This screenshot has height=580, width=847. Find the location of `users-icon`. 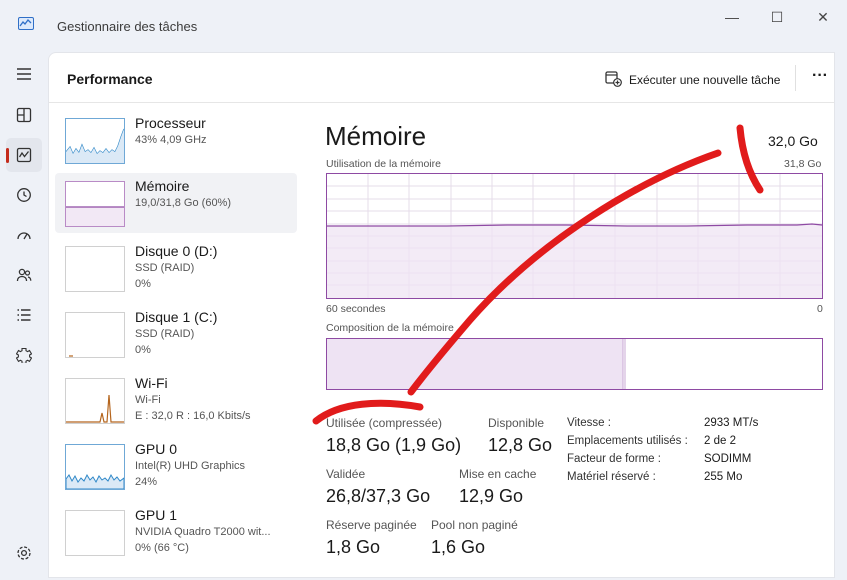

users-icon is located at coordinates (24, 275).